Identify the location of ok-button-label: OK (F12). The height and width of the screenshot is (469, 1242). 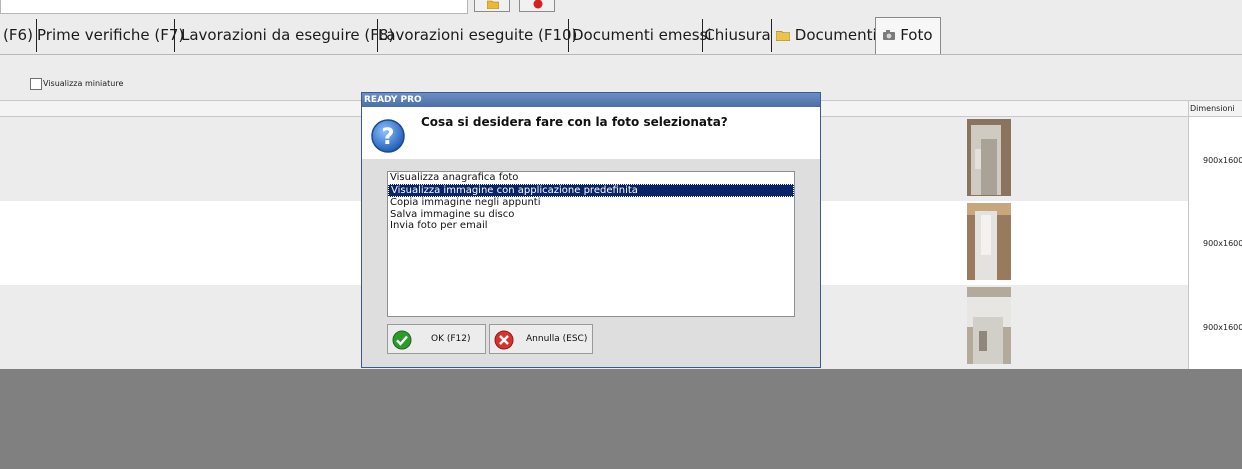
(451, 339).